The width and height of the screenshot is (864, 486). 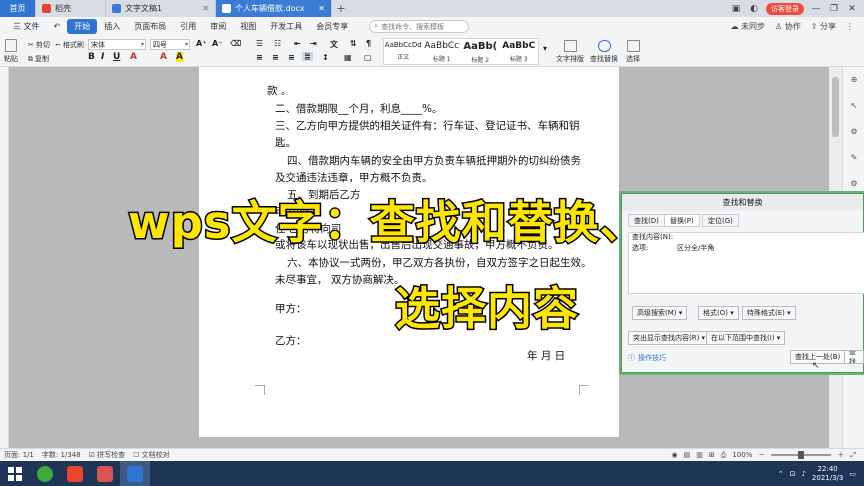 What do you see at coordinates (827, 474) in the screenshot?
I see `clock: 22:40 2021/3/3` at bounding box center [827, 474].